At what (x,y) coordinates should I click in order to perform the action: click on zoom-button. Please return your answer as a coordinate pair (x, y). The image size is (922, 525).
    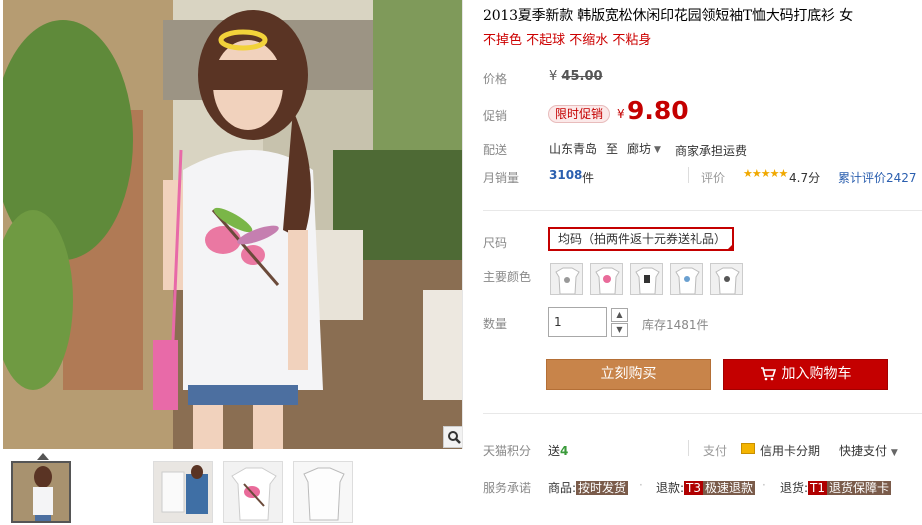
    Looking at the image, I should click on (452, 437).